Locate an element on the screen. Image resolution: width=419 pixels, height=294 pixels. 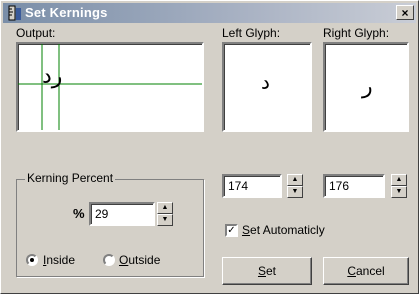
inside-radio is located at coordinates (32, 260).